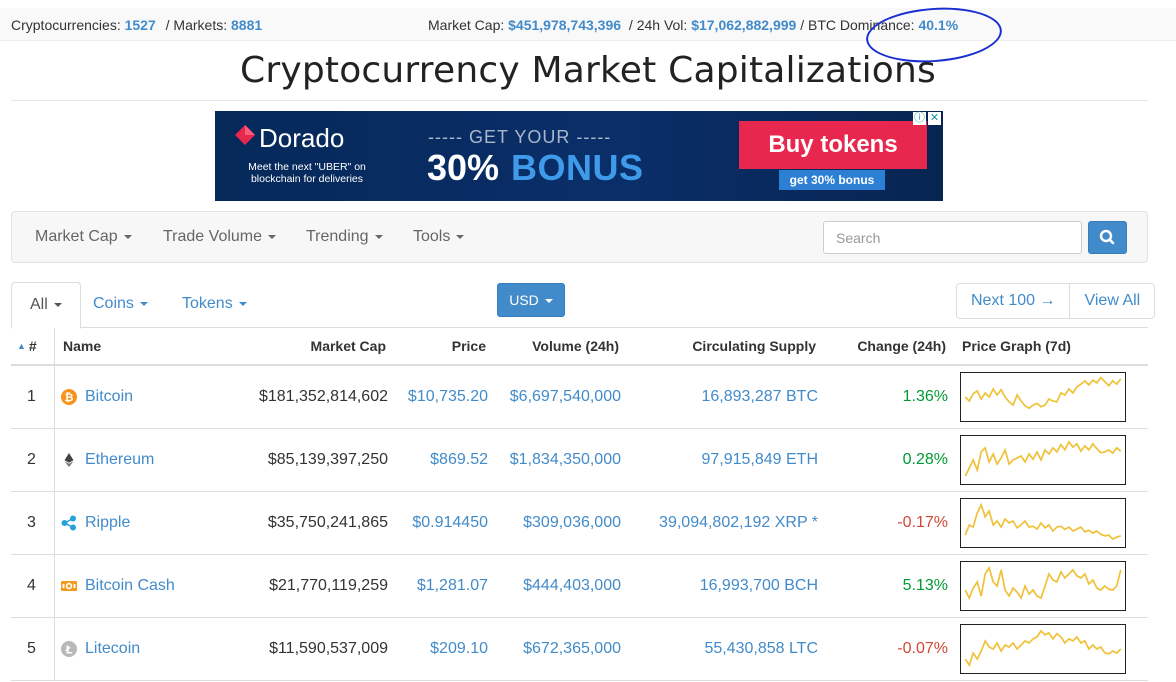  Describe the element at coordinates (32, 346) in the screenshot. I see `rank-header: ▲ #` at that location.